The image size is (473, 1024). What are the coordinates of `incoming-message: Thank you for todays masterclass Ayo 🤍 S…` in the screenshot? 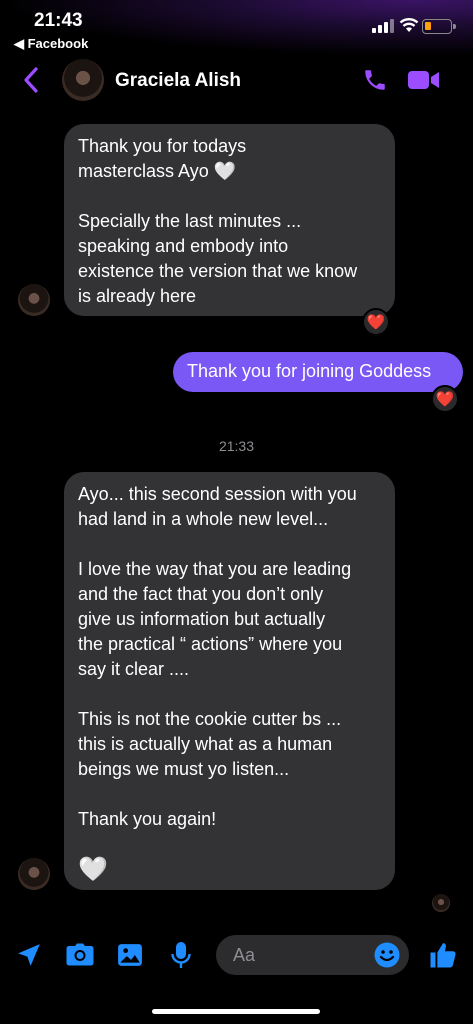 It's located at (229, 220).